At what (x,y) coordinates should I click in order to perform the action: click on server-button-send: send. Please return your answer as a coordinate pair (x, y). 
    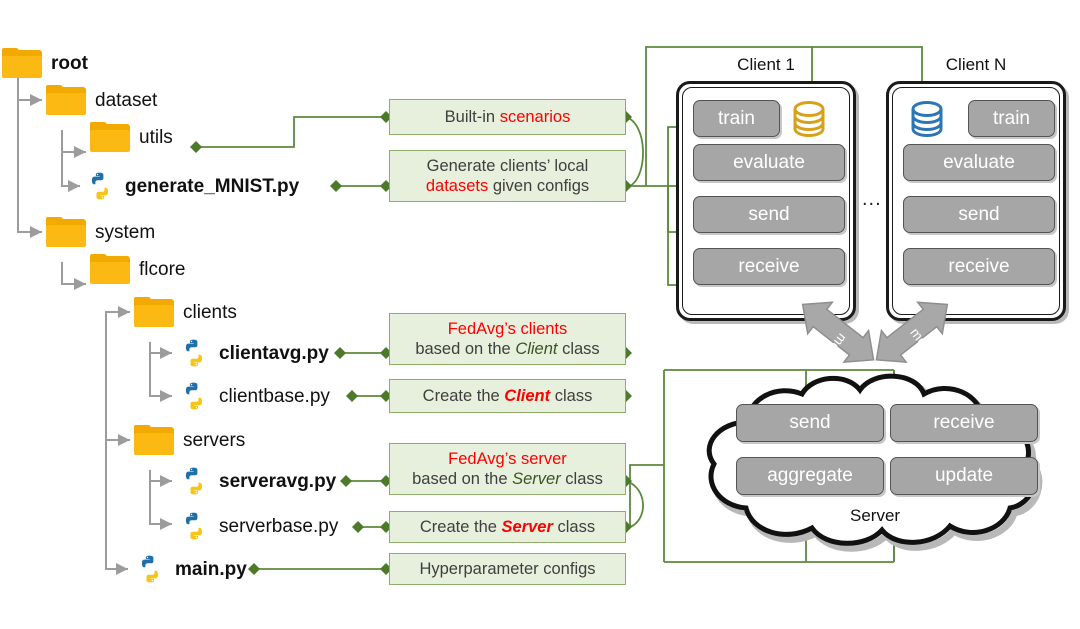
    Looking at the image, I should click on (810, 423).